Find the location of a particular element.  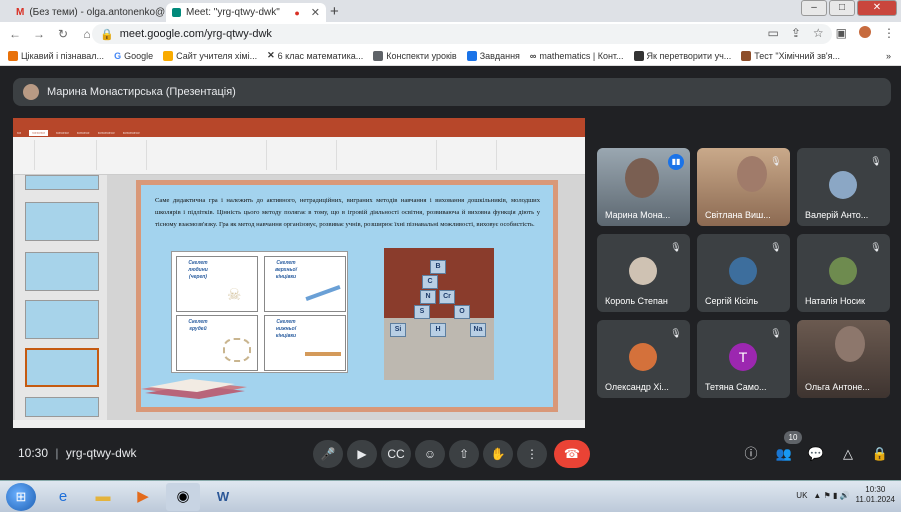

ie-icon: e is located at coordinates (63, 497).